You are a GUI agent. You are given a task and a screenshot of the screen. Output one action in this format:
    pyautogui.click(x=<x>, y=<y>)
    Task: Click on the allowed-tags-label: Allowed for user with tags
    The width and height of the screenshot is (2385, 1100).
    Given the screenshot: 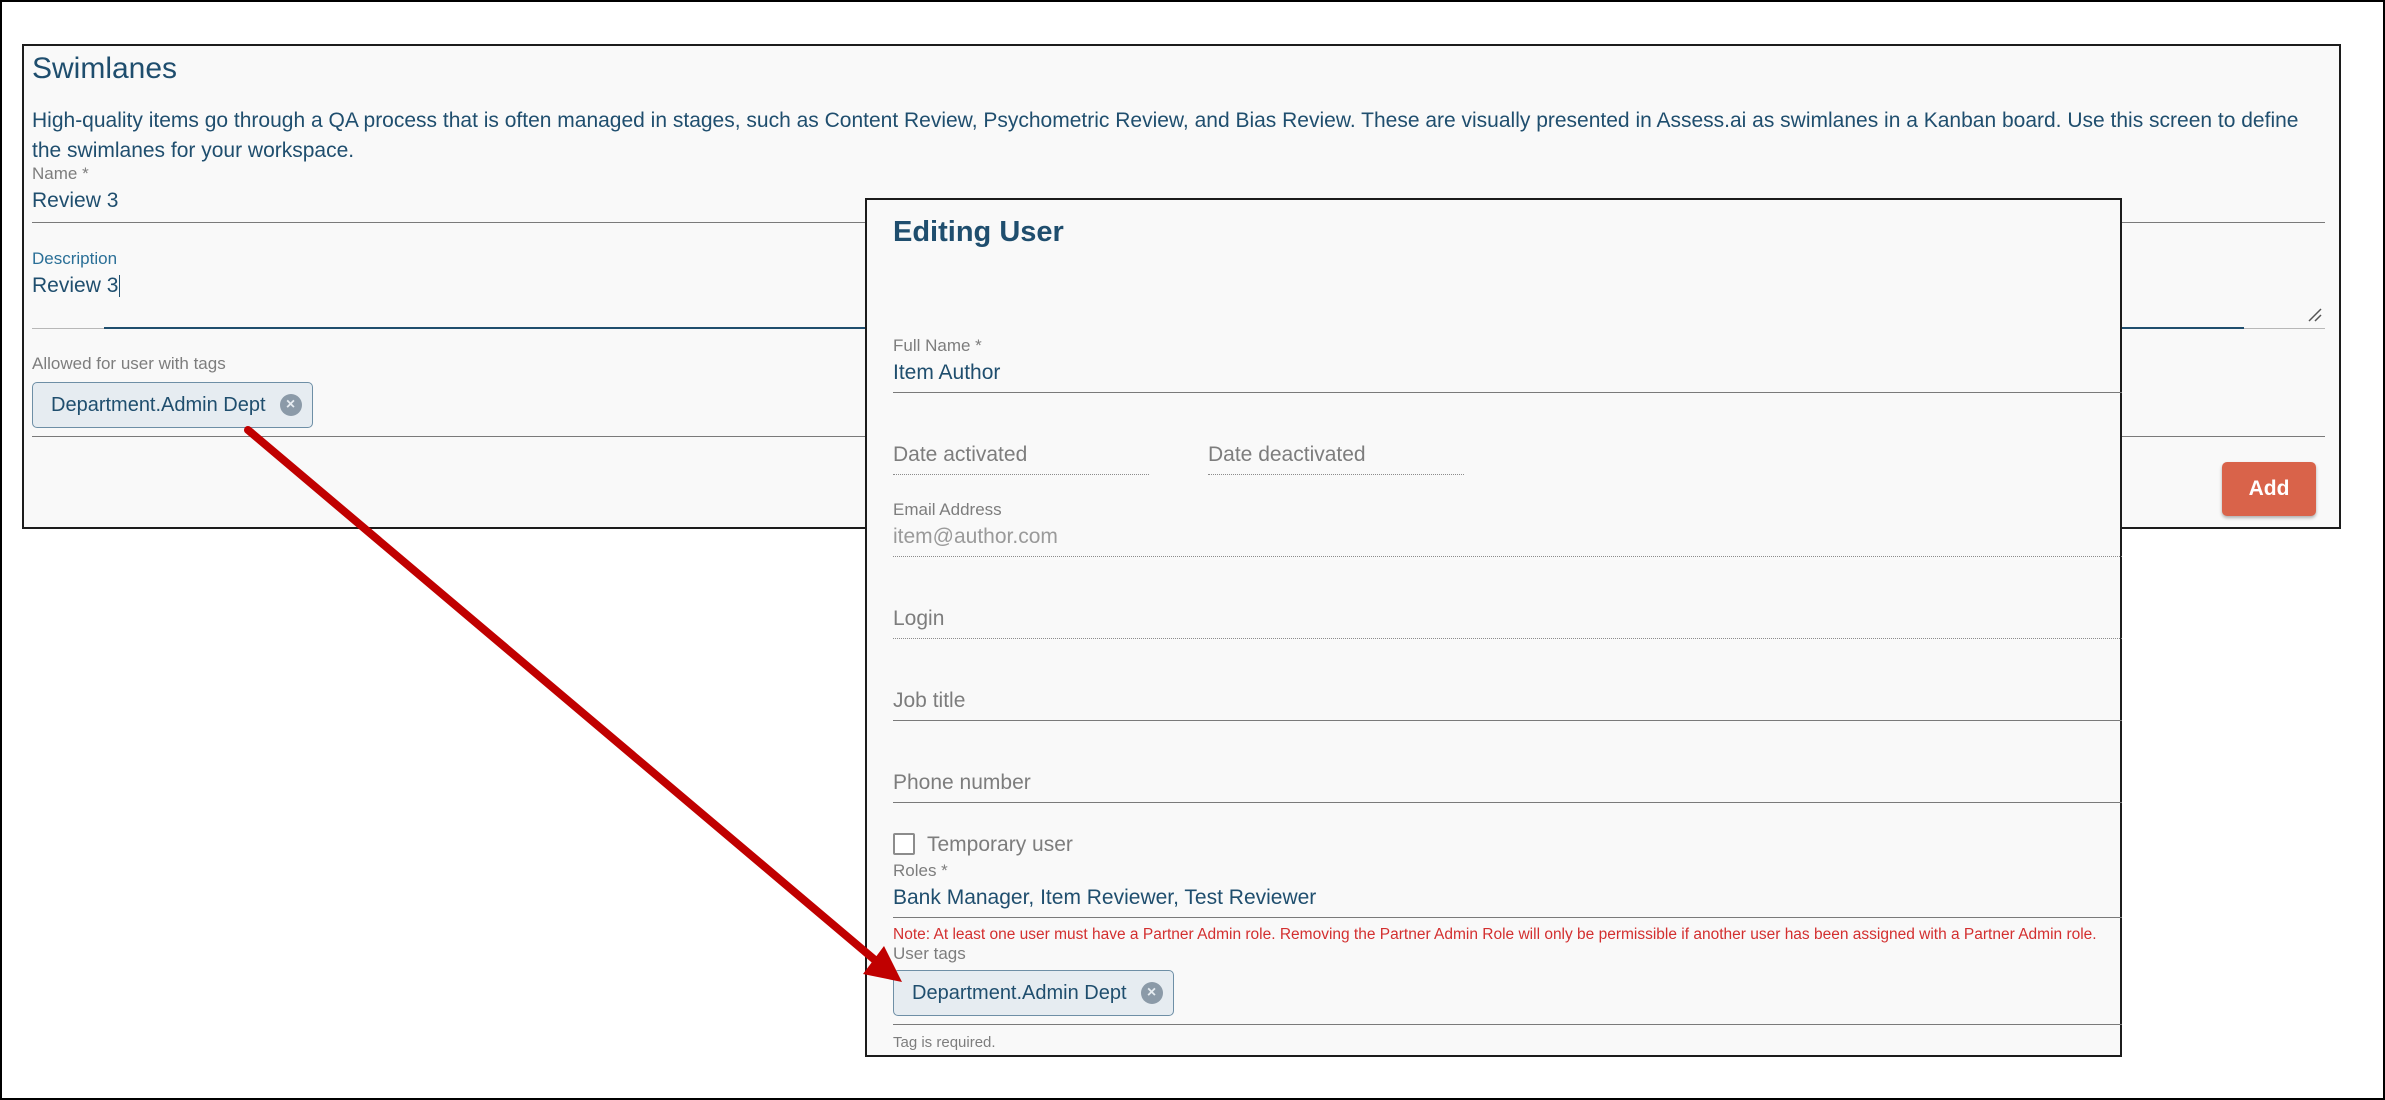 What is the action you would take?
    pyautogui.click(x=129, y=363)
    